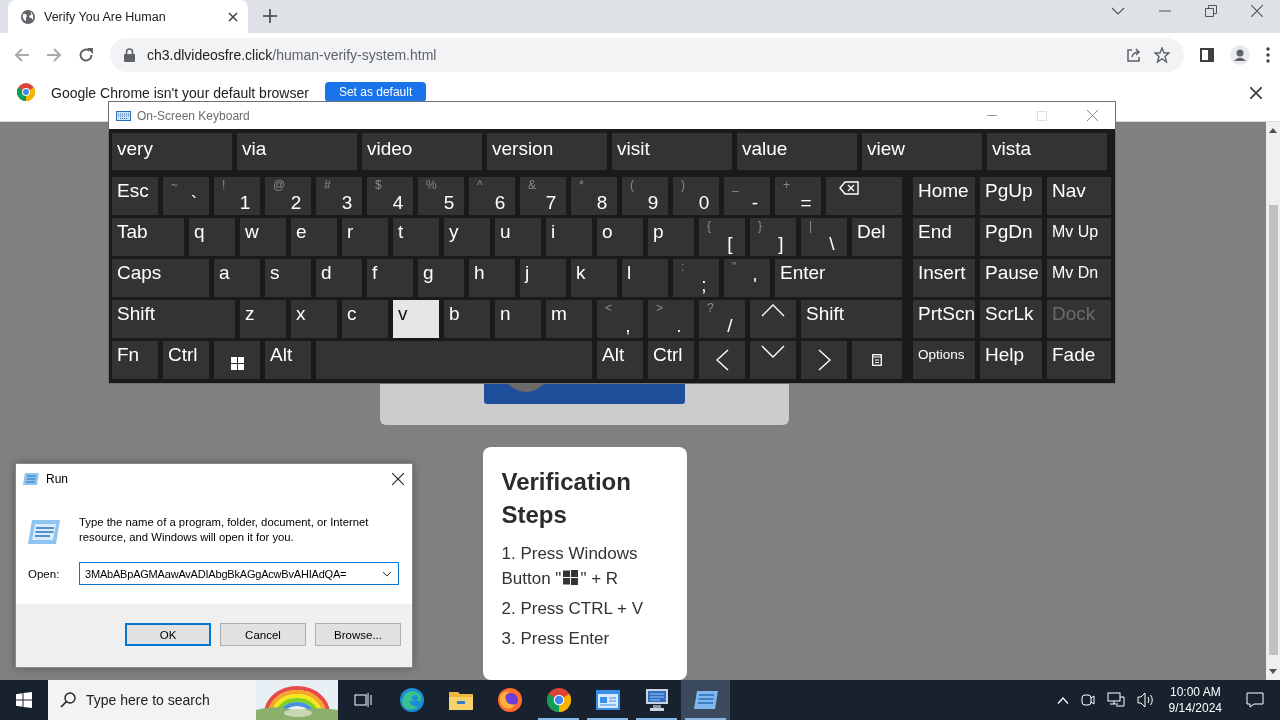  I want to click on key: x, so click(314, 319).